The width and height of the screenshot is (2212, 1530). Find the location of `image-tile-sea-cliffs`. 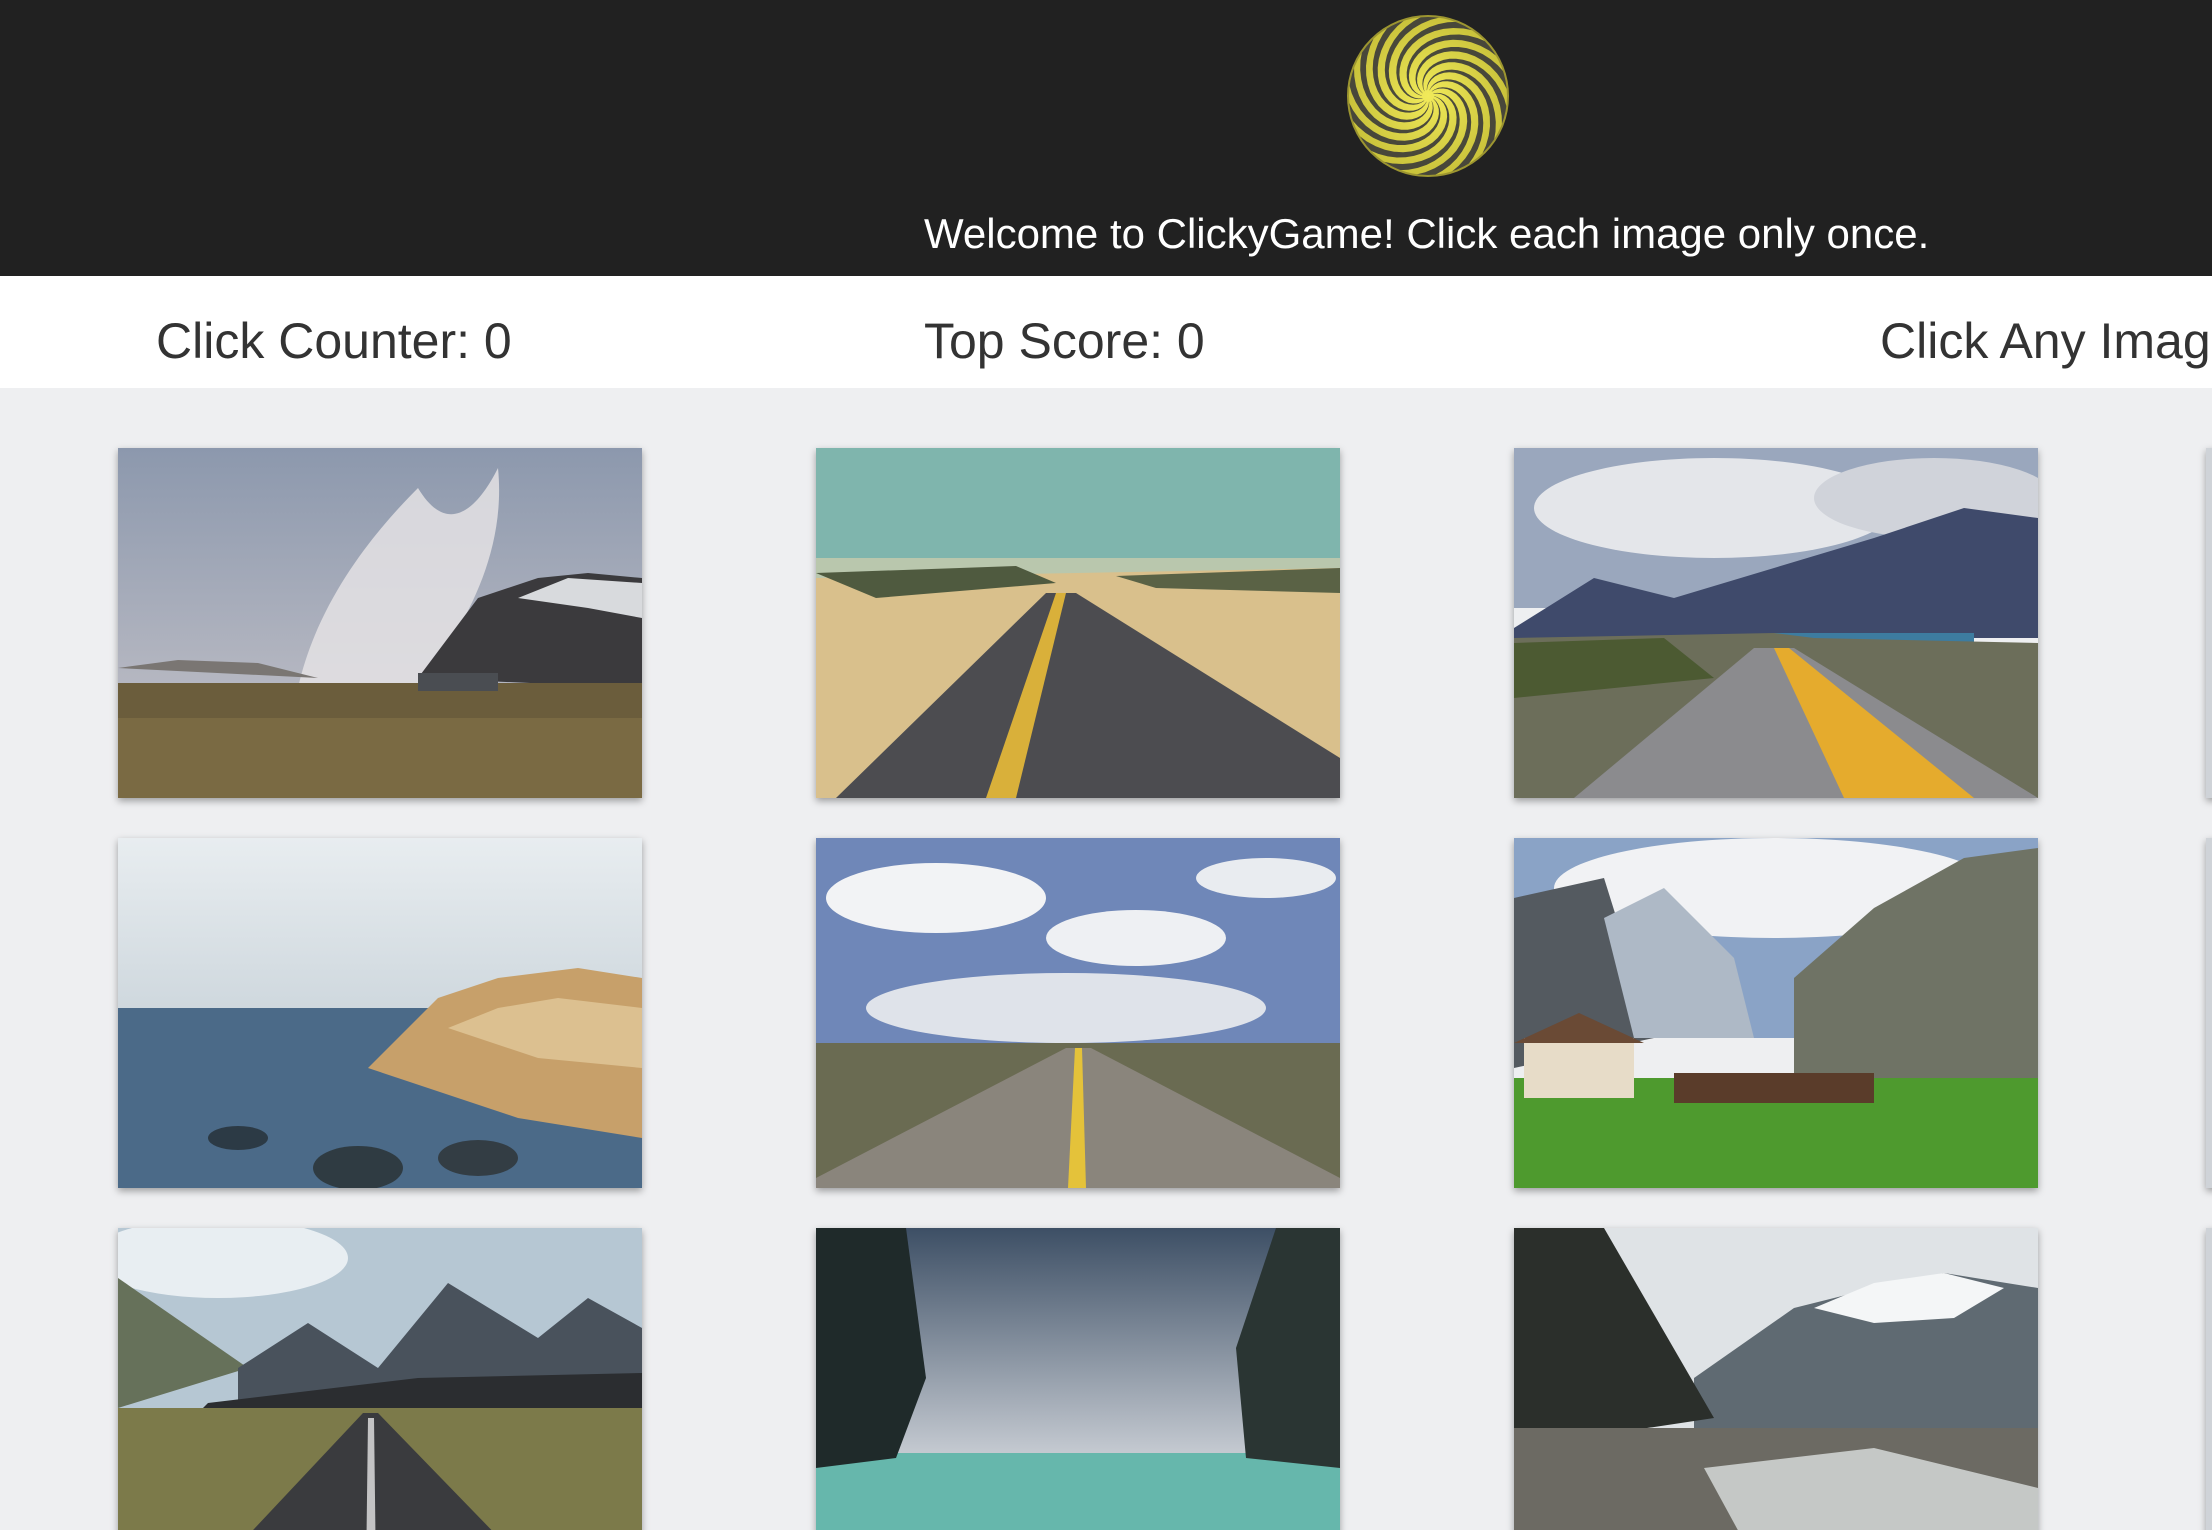

image-tile-sea-cliffs is located at coordinates (1078, 1379).